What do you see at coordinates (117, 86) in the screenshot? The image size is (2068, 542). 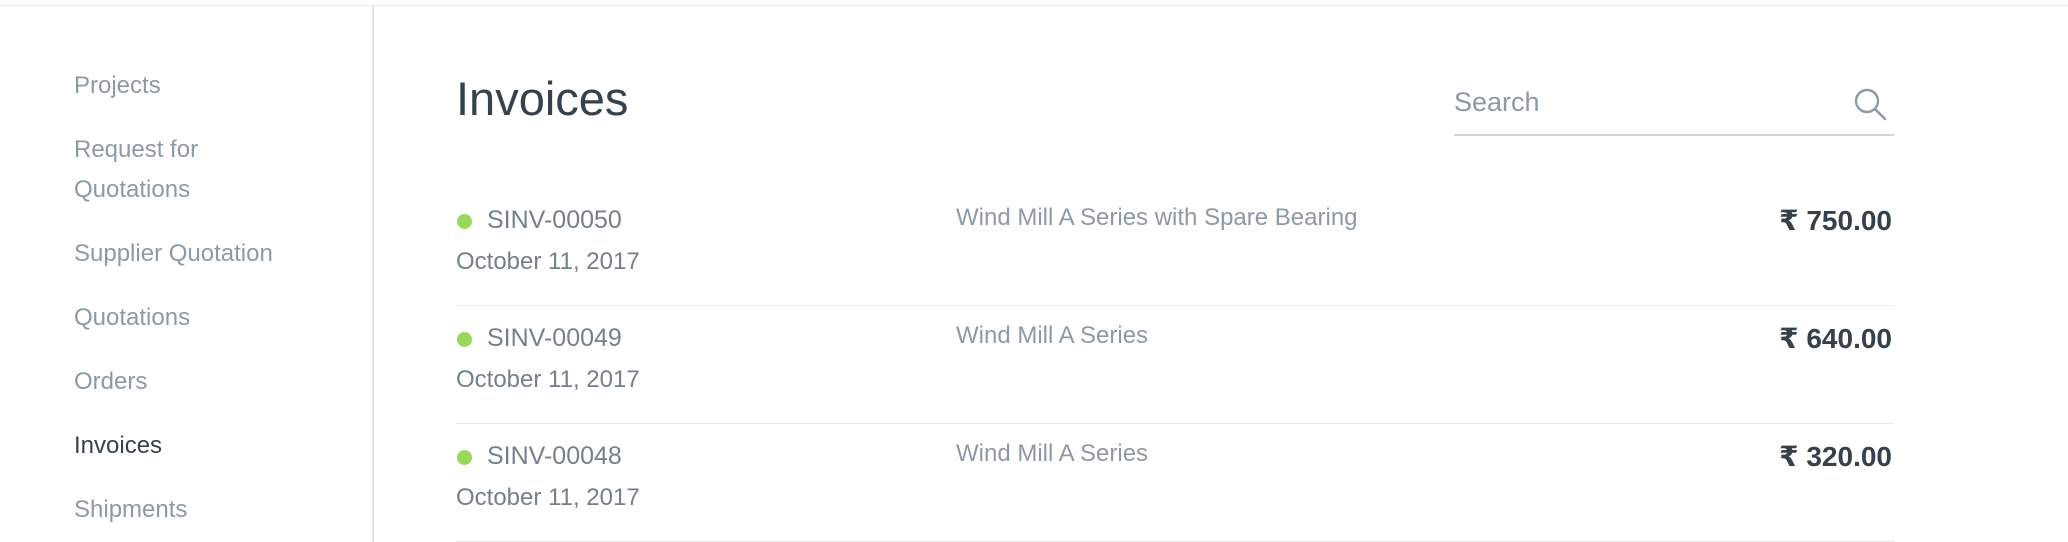 I see `sidebar-item-projects: Projects` at bounding box center [117, 86].